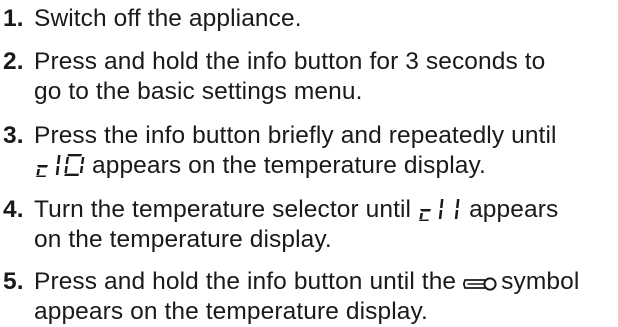  I want to click on step-number: 2., so click(13, 61).